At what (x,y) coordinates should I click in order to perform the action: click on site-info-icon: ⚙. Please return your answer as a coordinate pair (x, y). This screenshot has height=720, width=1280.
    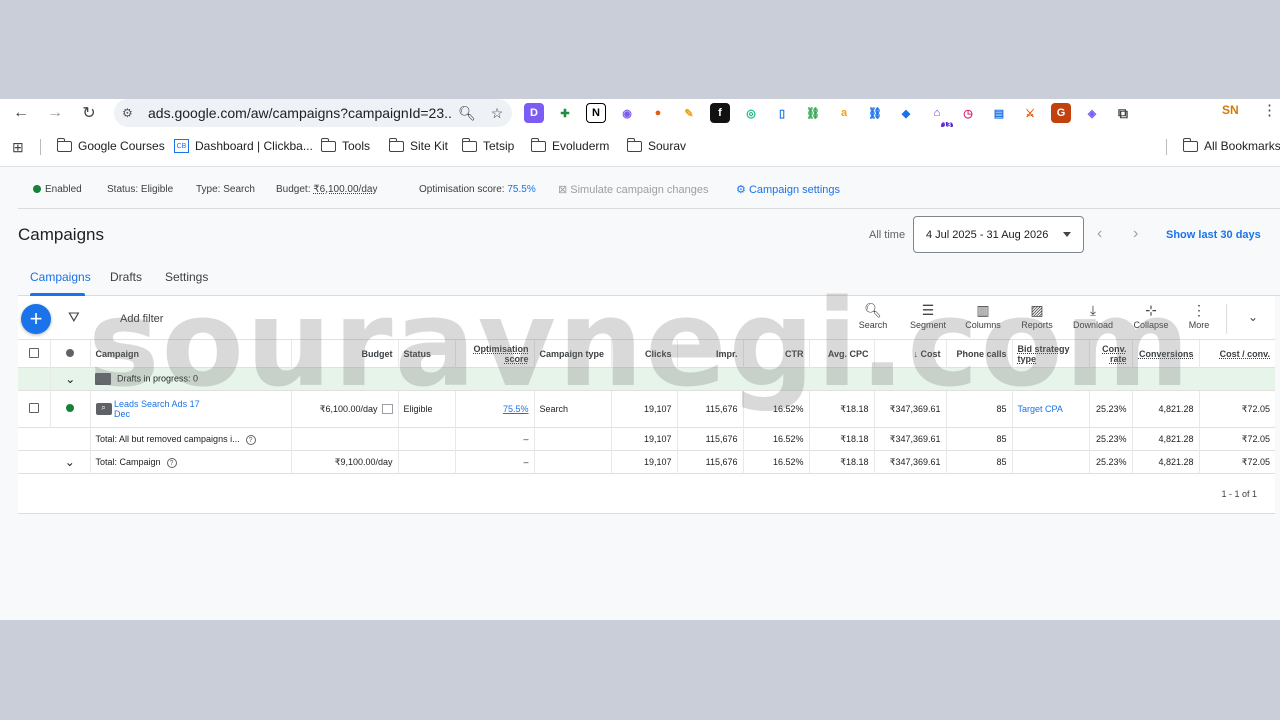
    Looking at the image, I should click on (132, 113).